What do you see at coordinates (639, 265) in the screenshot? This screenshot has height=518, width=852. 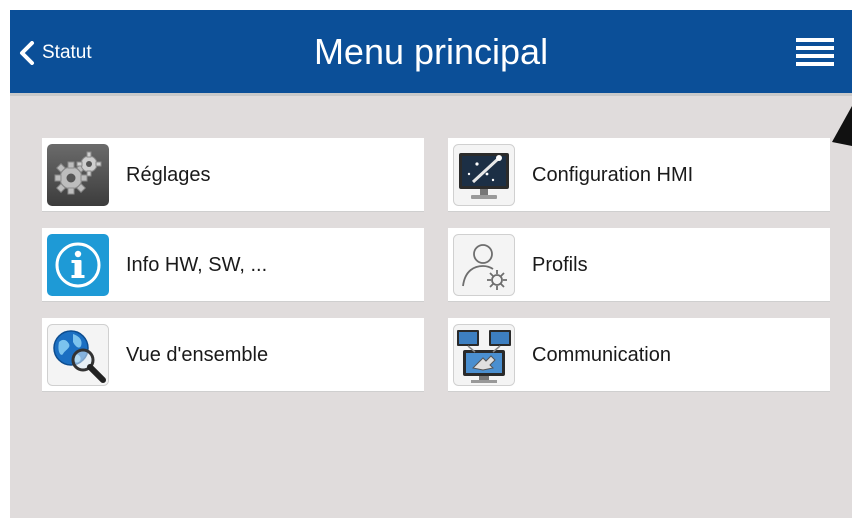 I see `tile-profils: Profils` at bounding box center [639, 265].